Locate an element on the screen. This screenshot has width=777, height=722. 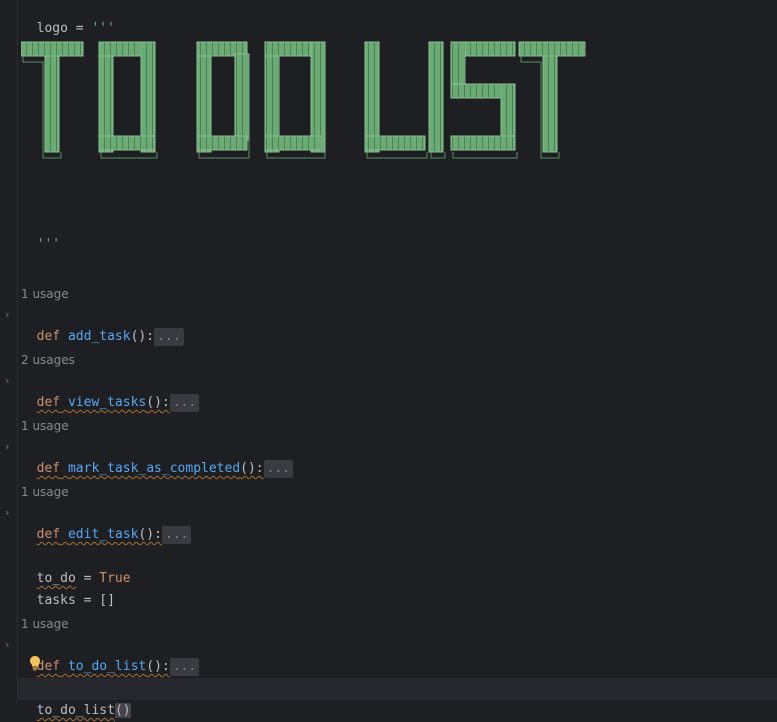
open-paren: ( is located at coordinates (118, 710).